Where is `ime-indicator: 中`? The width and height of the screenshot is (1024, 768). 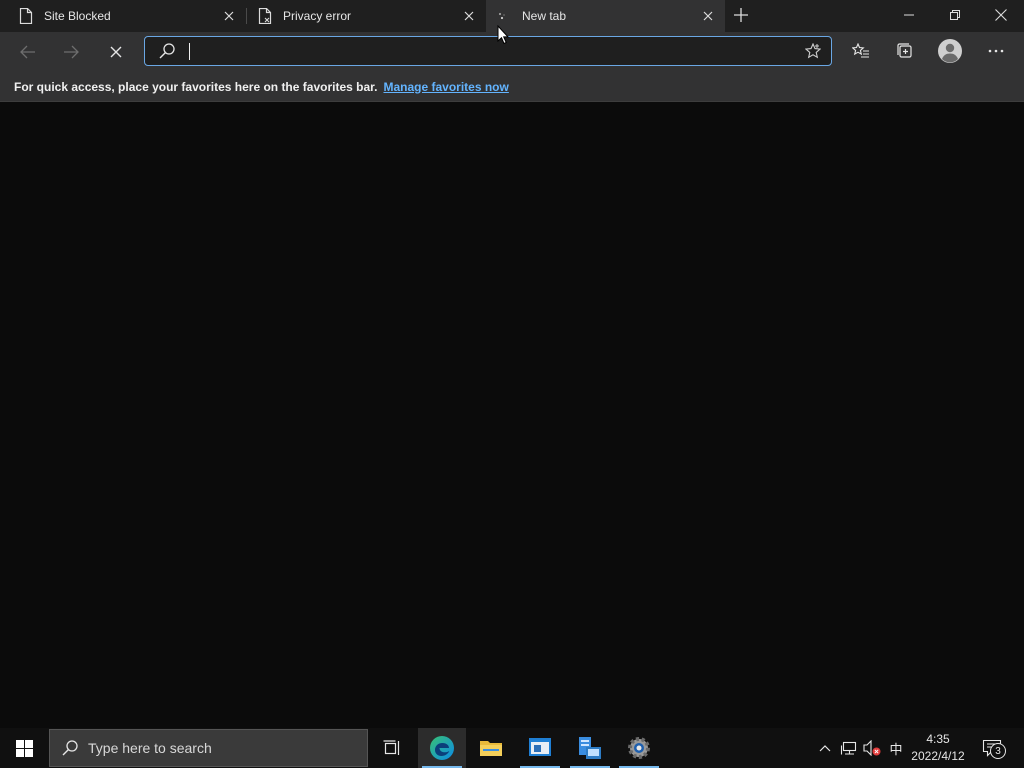 ime-indicator: 中 is located at coordinates (896, 748).